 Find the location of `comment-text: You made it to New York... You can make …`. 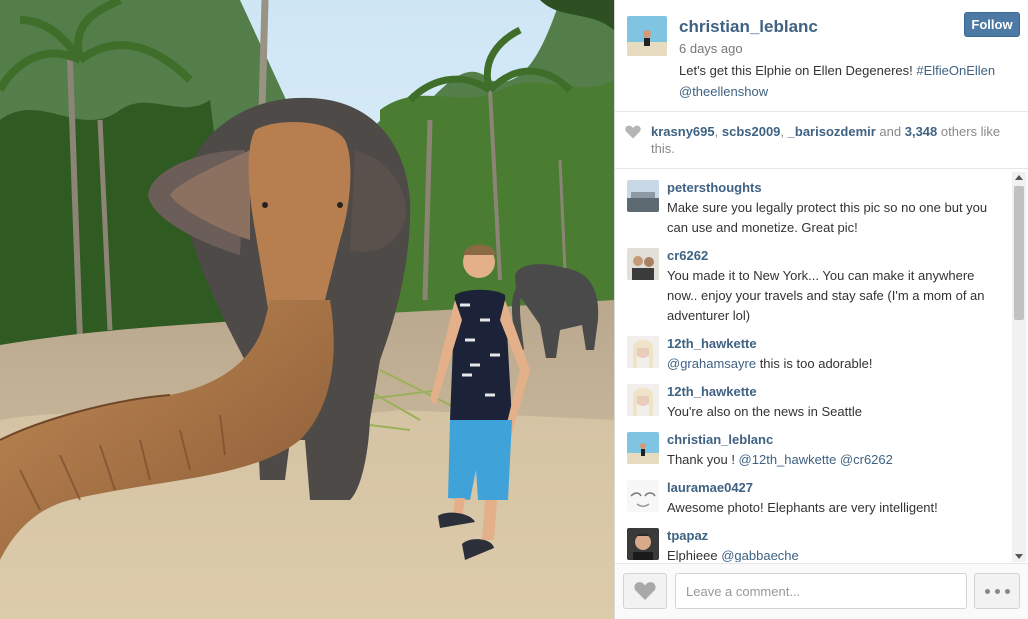

comment-text: You made it to New York... You can make … is located at coordinates (835, 296).